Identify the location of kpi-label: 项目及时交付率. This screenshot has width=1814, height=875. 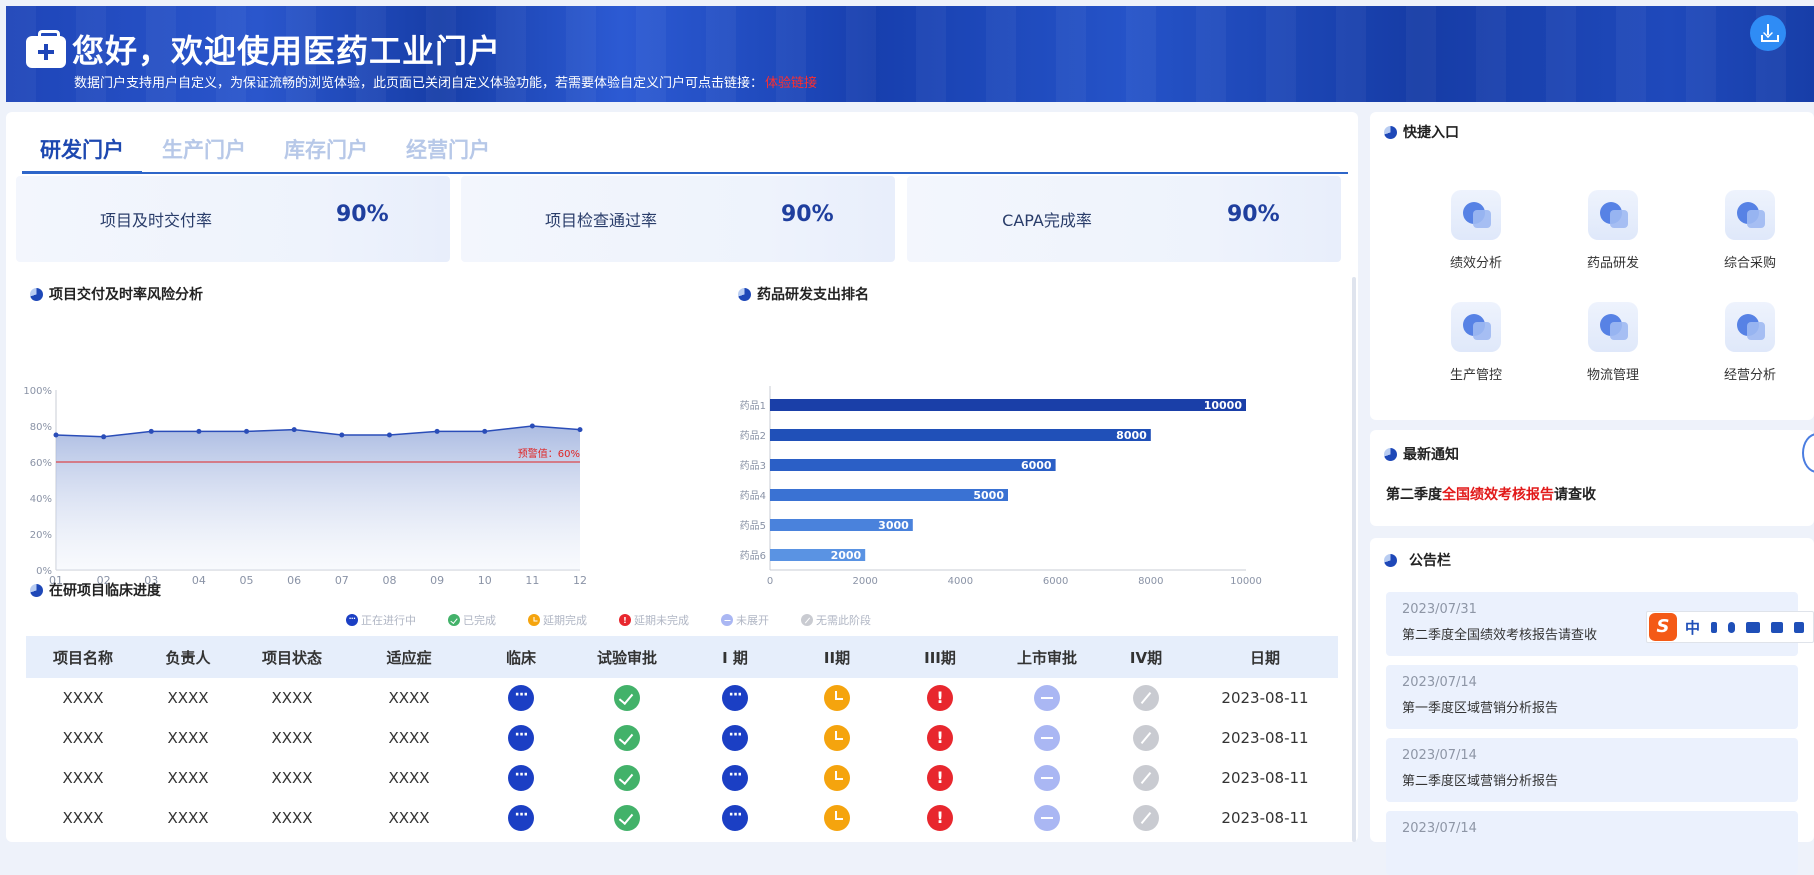
(155, 220).